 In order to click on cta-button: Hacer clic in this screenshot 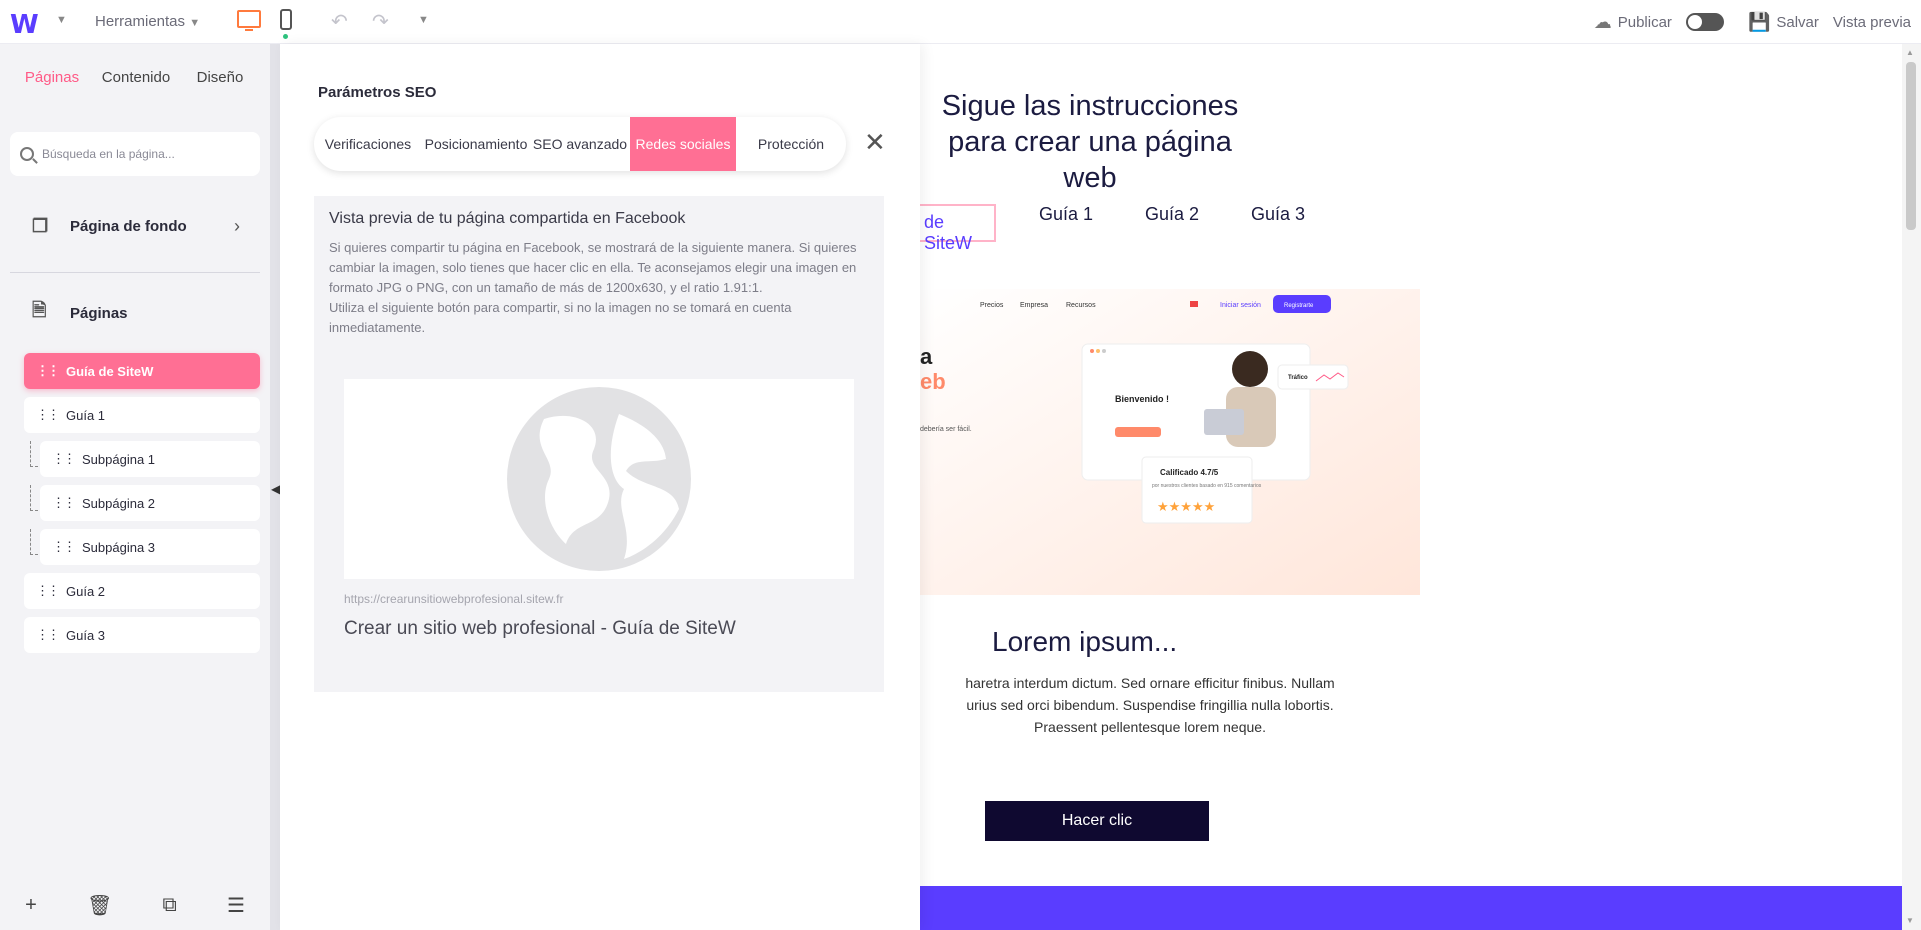, I will do `click(1097, 821)`.